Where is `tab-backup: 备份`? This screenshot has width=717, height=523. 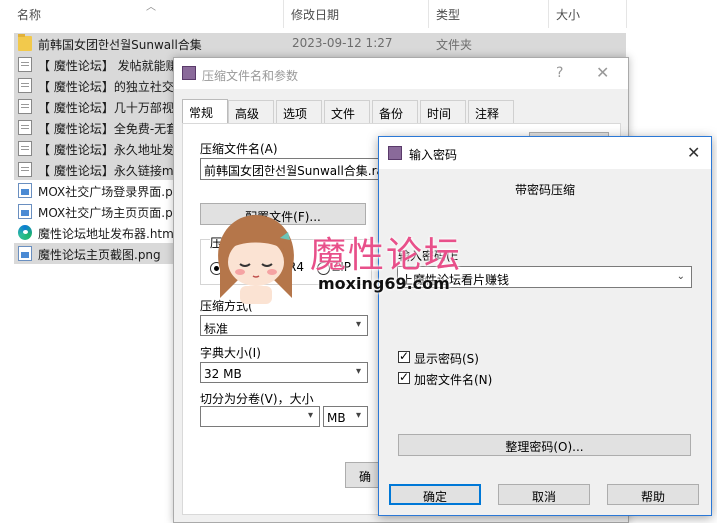
tab-backup: 备份 is located at coordinates (395, 111).